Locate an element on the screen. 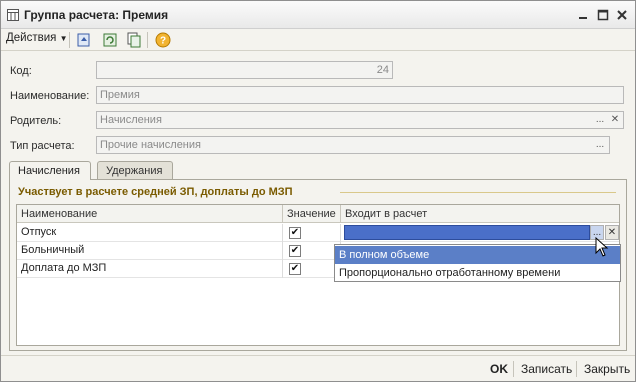 Image resolution: width=636 pixels, height=382 pixels. code-field: 24 is located at coordinates (244, 70).